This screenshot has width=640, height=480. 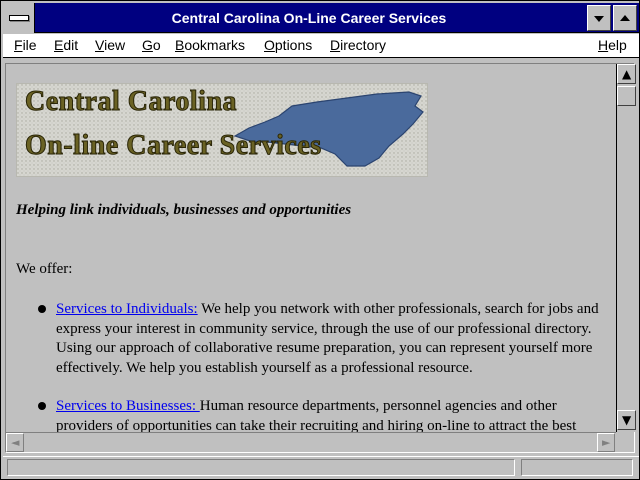 I want to click on scroll-up-button: ▲, so click(x=626, y=74).